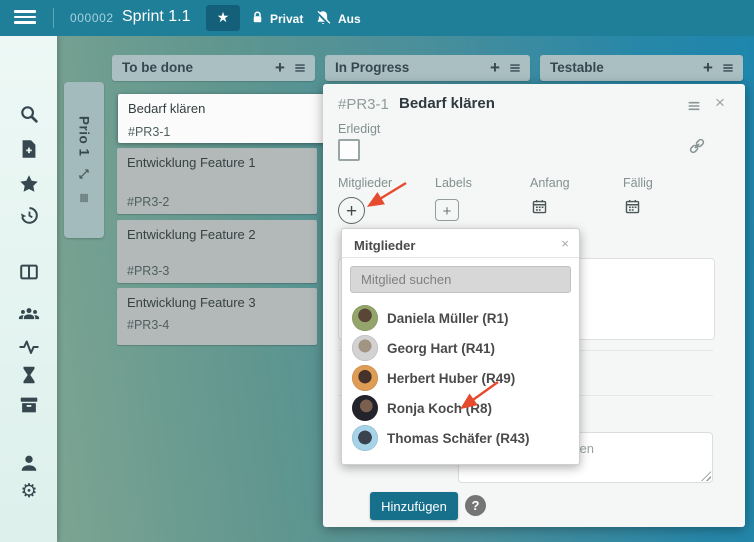  What do you see at coordinates (550, 183) in the screenshot?
I see `start-field-label: Anfang` at bounding box center [550, 183].